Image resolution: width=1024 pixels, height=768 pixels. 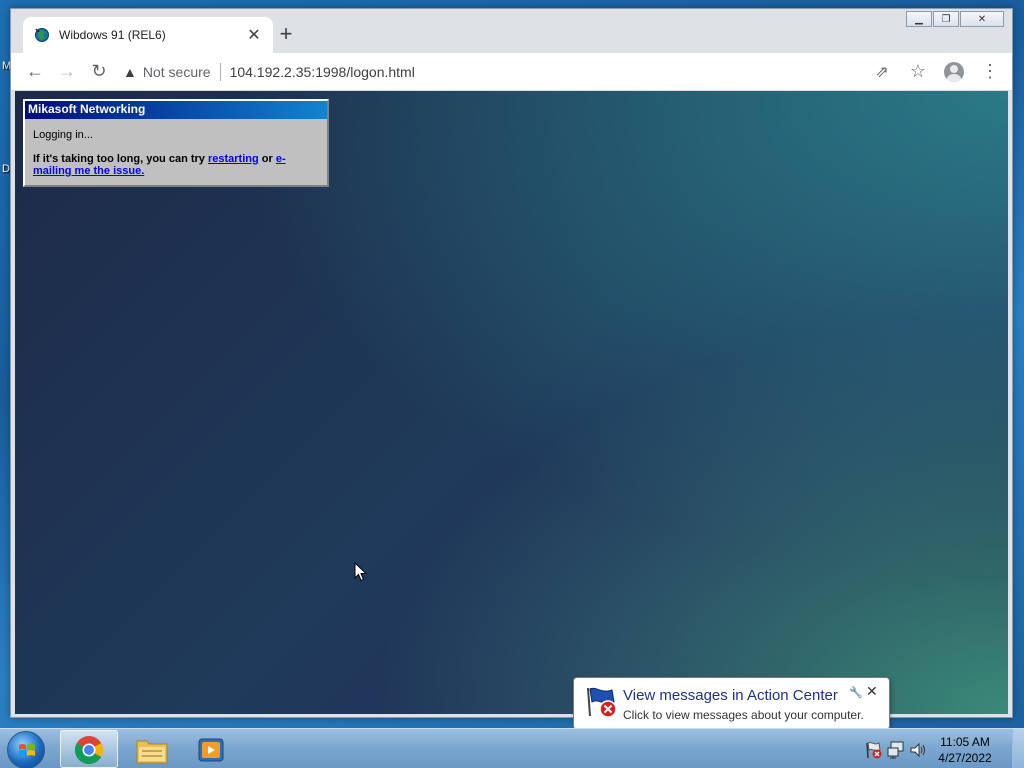 What do you see at coordinates (220, 71) in the screenshot?
I see `omnibox-divider` at bounding box center [220, 71].